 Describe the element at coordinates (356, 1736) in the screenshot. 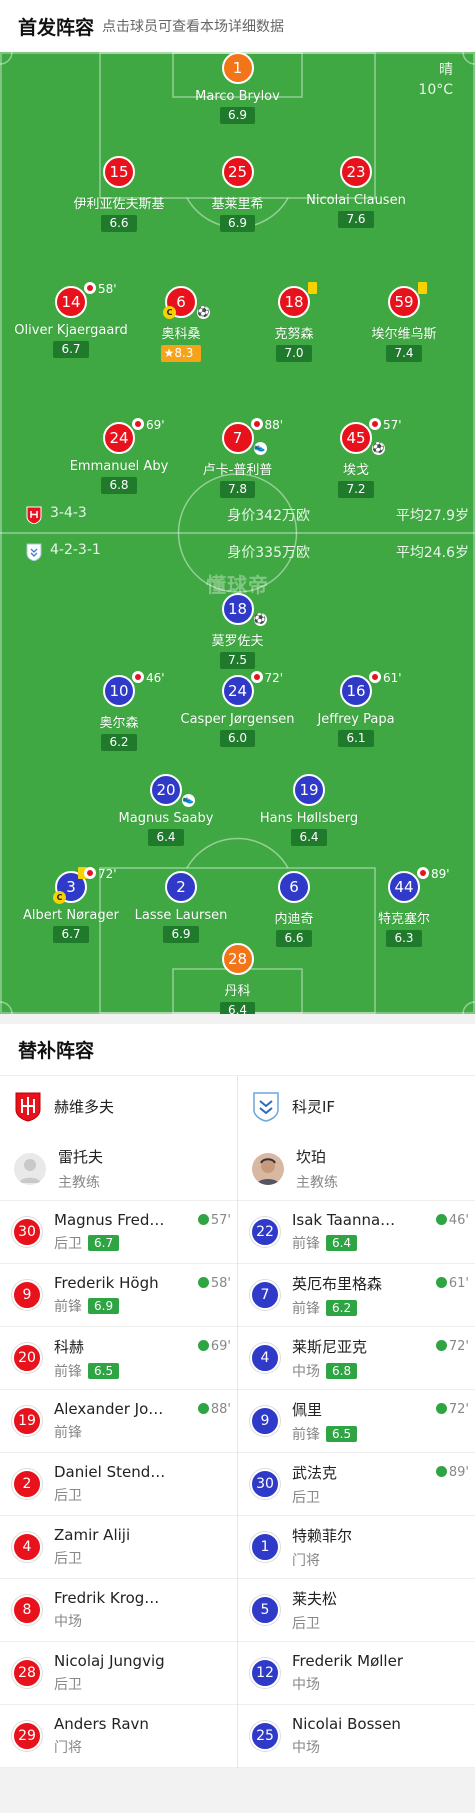

I see `bench-player-row: 25 Nicolai Bossen 中场` at that location.